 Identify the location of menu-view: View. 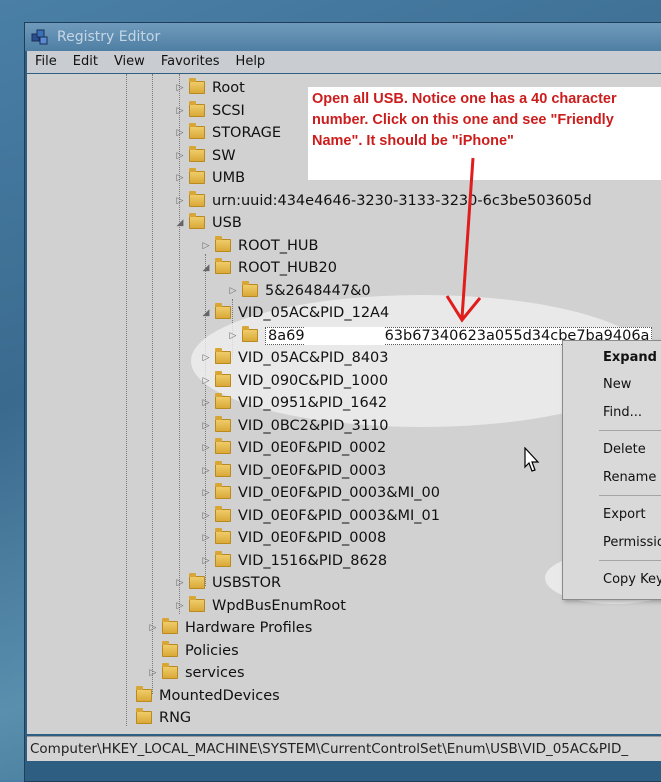
(129, 62).